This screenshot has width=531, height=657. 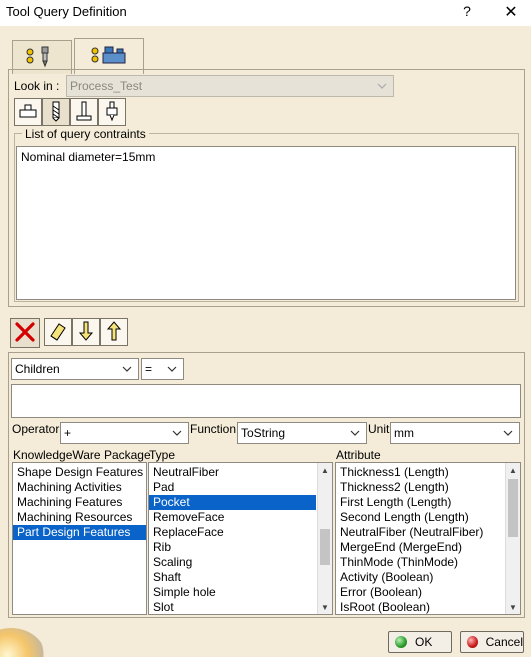 What do you see at coordinates (230, 86) in the screenshot?
I see `look-in-combo: Process_Test` at bounding box center [230, 86].